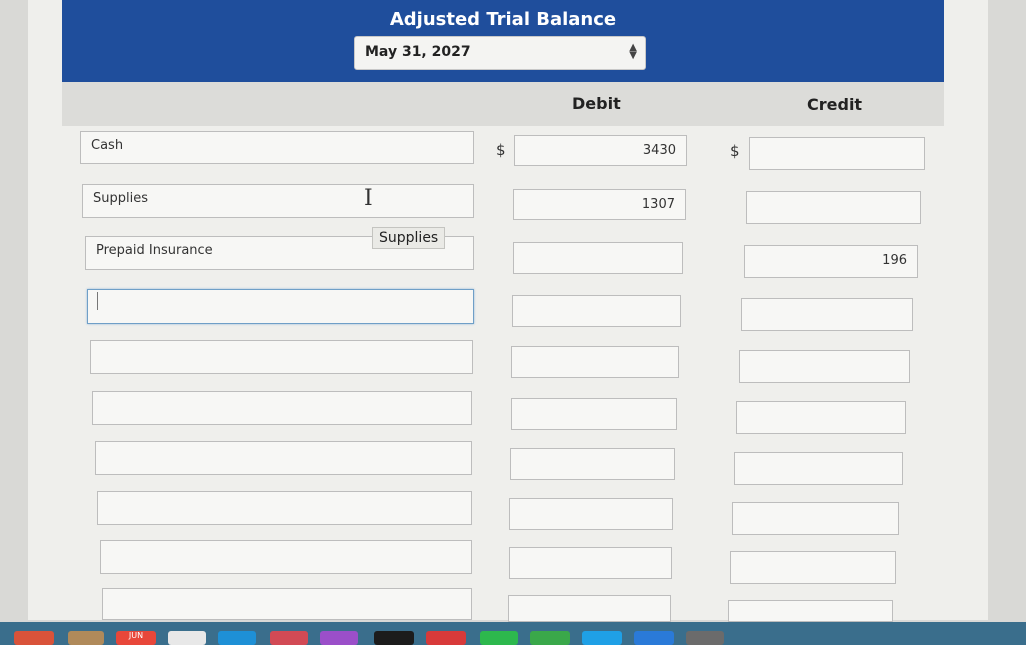 This screenshot has width=1026, height=645. What do you see at coordinates (97, 301) in the screenshot?
I see `text-caret` at bounding box center [97, 301].